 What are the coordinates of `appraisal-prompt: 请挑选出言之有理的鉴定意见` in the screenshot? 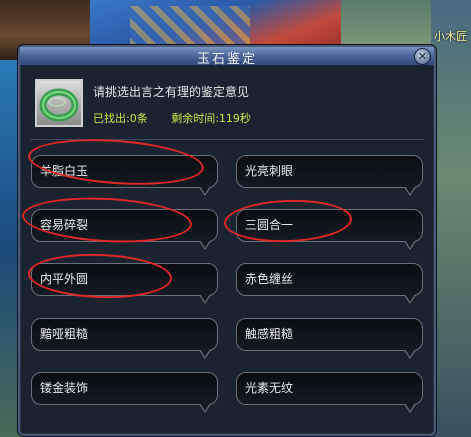 It's located at (171, 92).